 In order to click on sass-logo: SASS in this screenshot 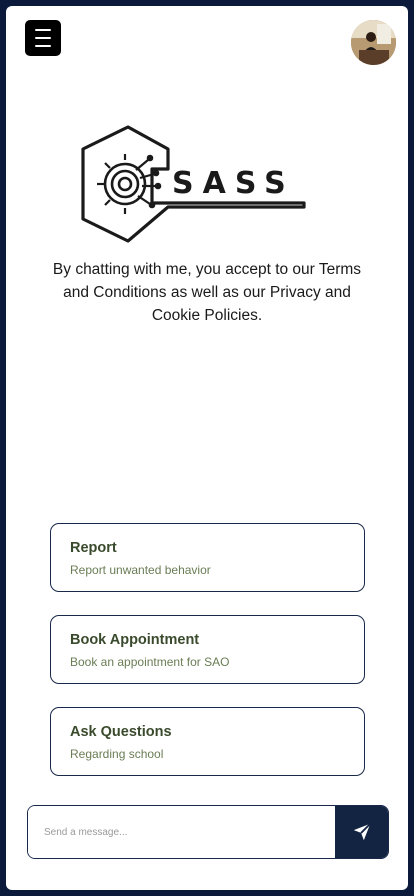, I will do `click(193, 184)`.